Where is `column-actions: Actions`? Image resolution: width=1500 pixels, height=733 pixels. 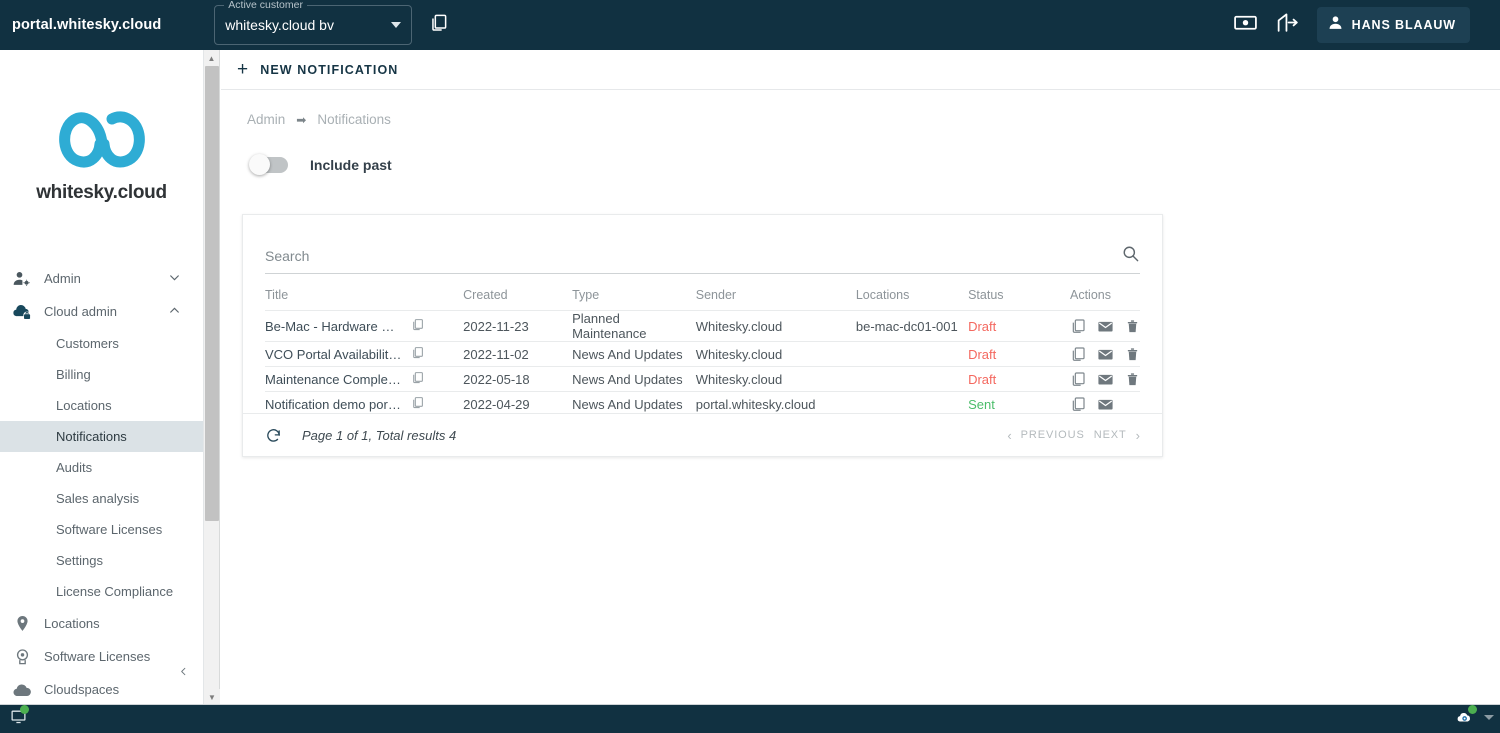
column-actions: Actions is located at coordinates (1090, 295).